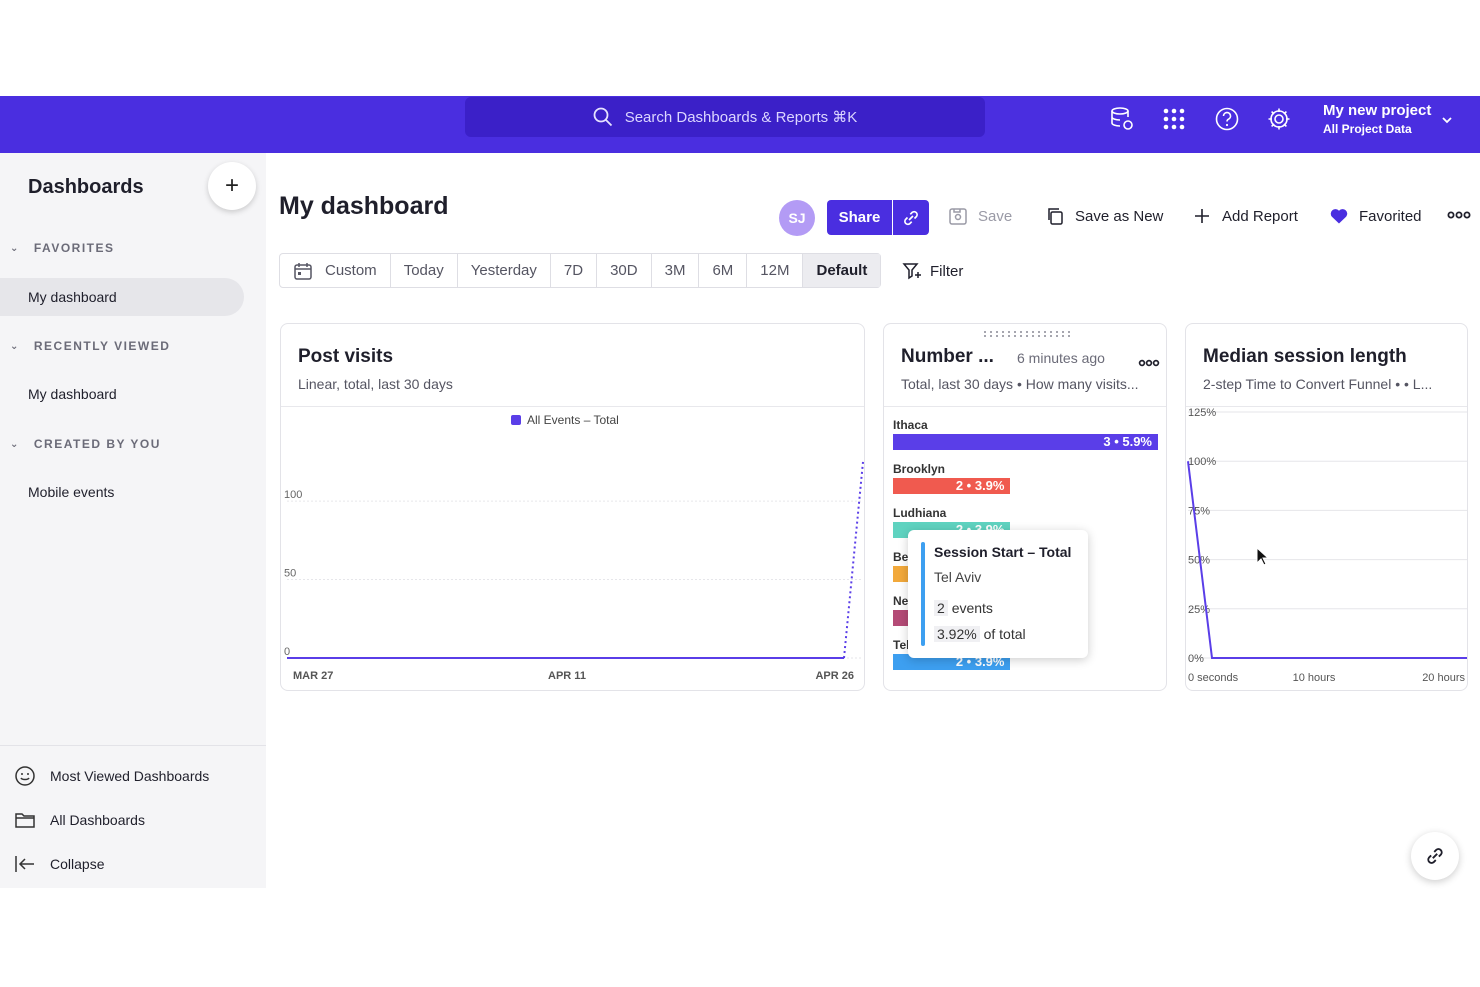 The width and height of the screenshot is (1480, 987). Describe the element at coordinates (1196, 659) in the screenshot. I see `y-tick-label: 0%` at that location.